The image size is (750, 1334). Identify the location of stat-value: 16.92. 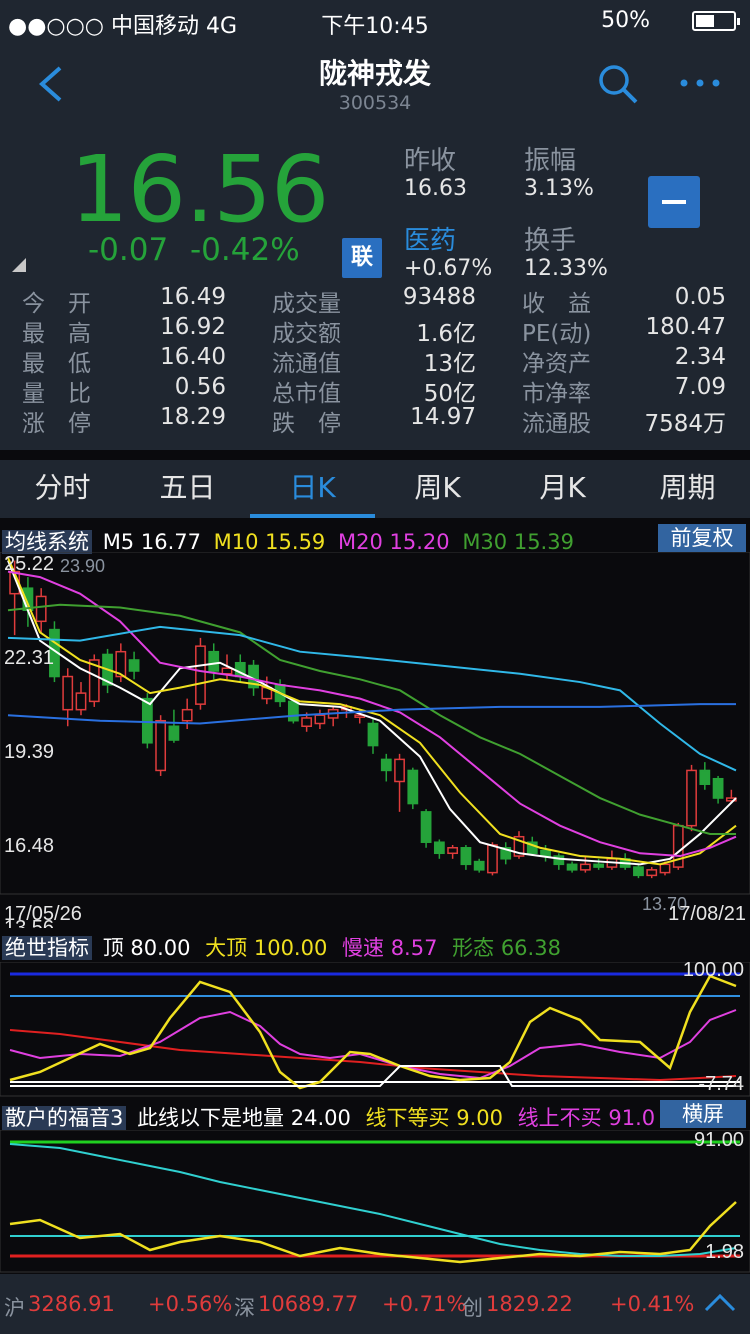
(193, 327).